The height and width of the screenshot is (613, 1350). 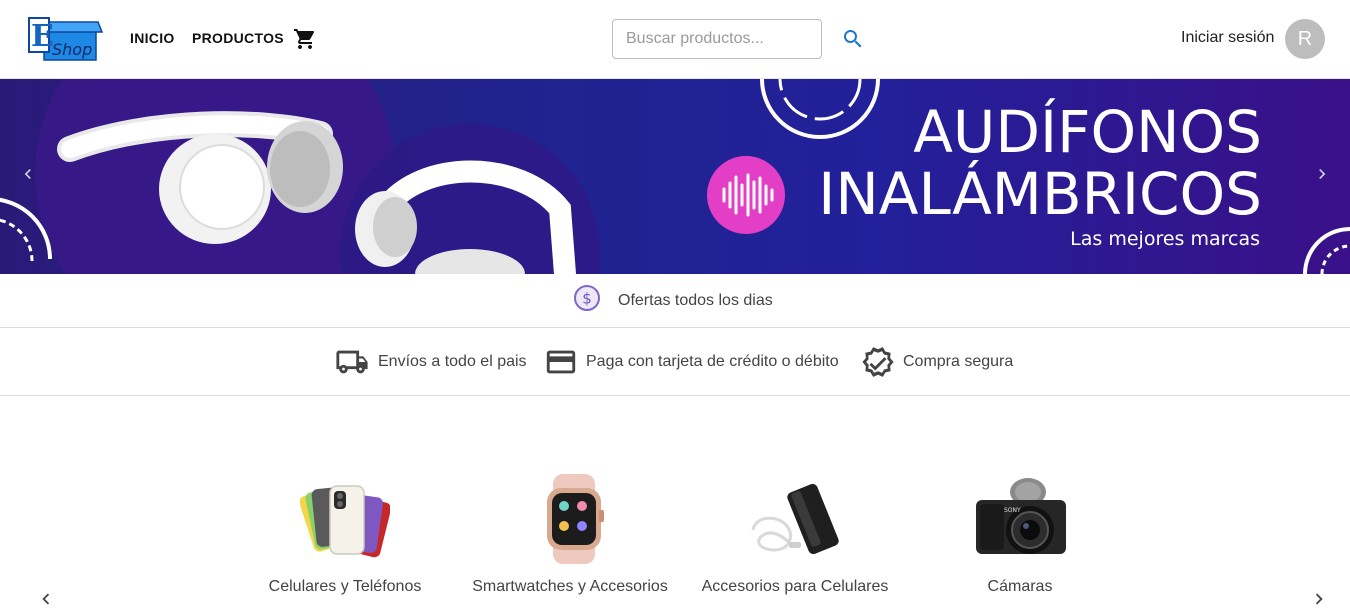 What do you see at coordinates (570, 586) in the screenshot?
I see `category-label: Smartwatches y Accesorios` at bounding box center [570, 586].